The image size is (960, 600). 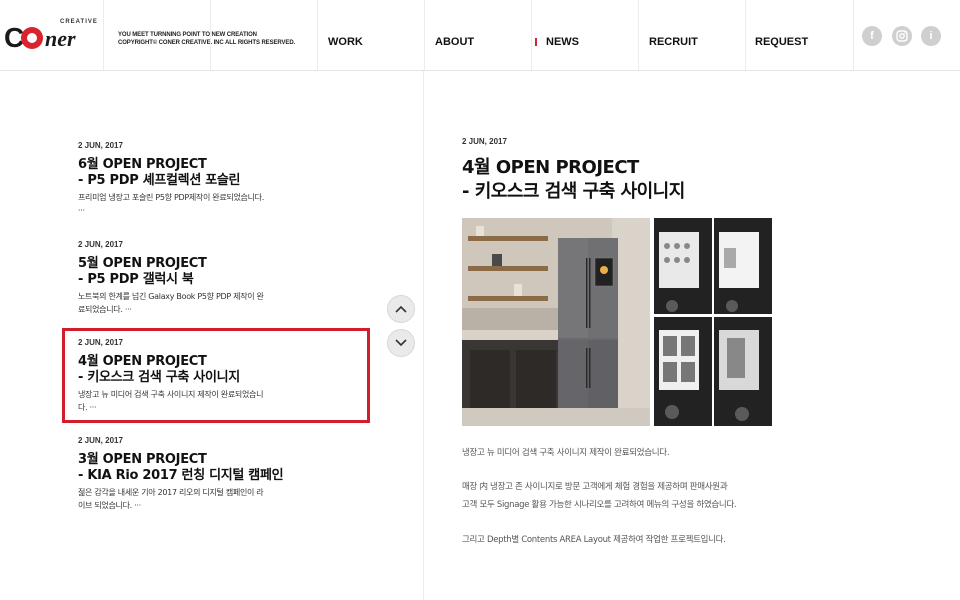 I want to click on logo-creative-text: CREATIVE, so click(x=79, y=22).